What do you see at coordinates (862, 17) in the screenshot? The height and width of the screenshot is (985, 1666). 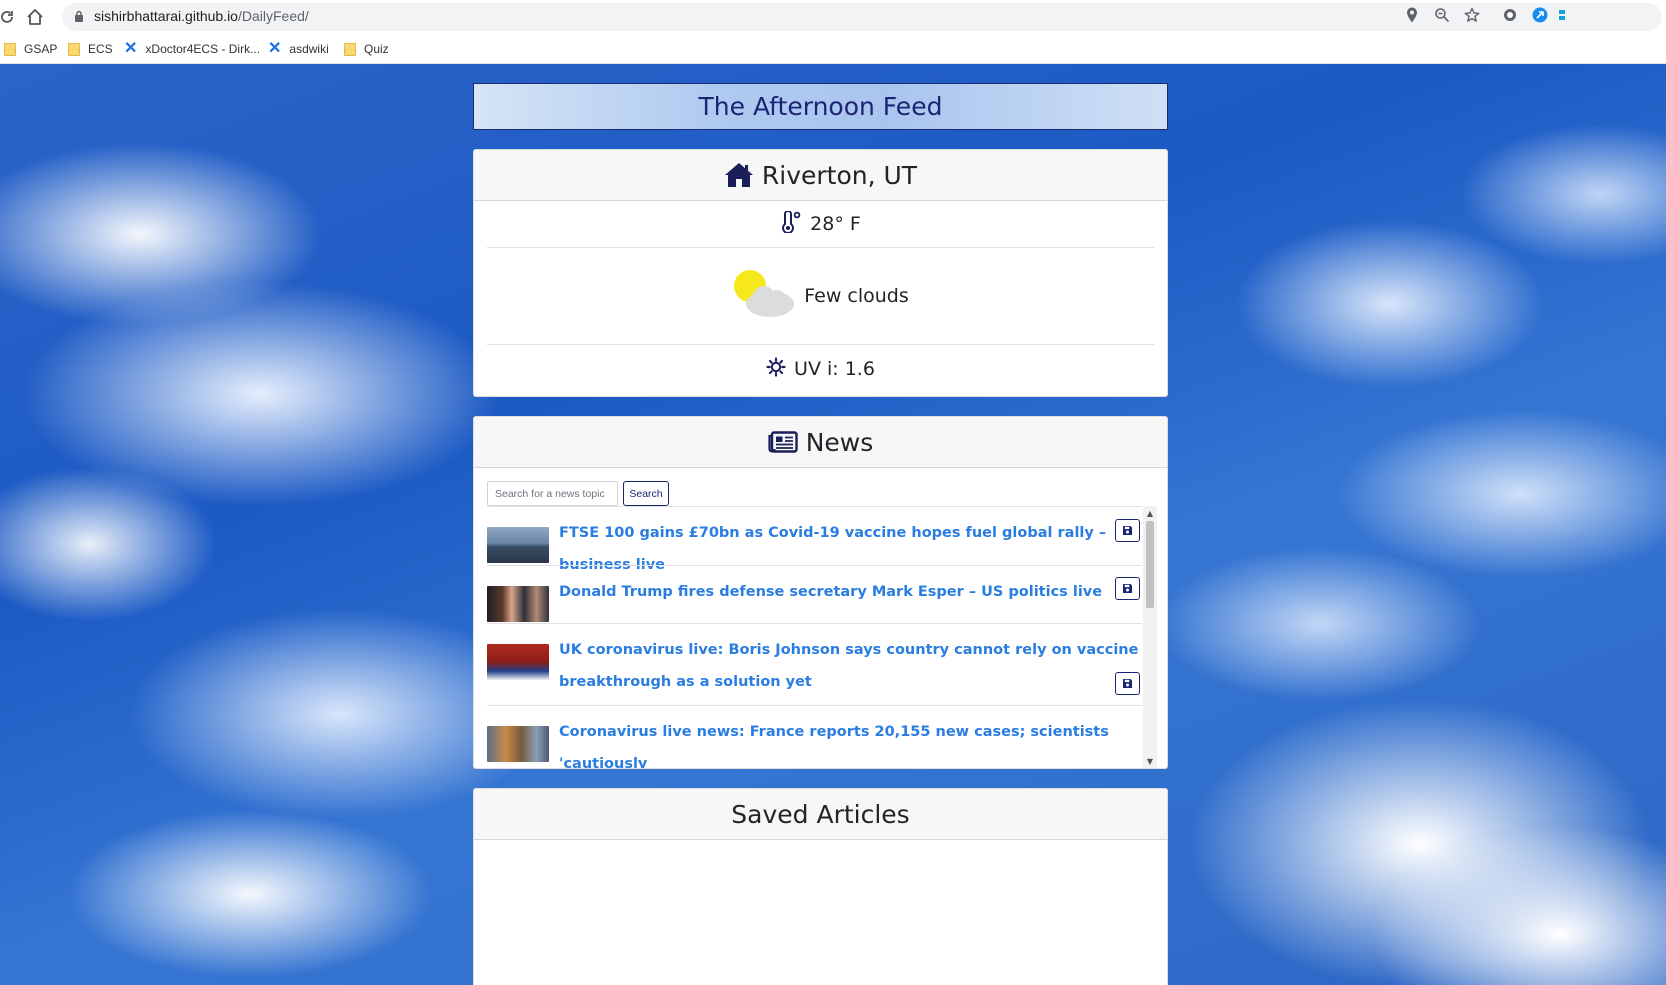 I see `address-bar: sishirbhattarai.github.io/DailyFeed/` at bounding box center [862, 17].